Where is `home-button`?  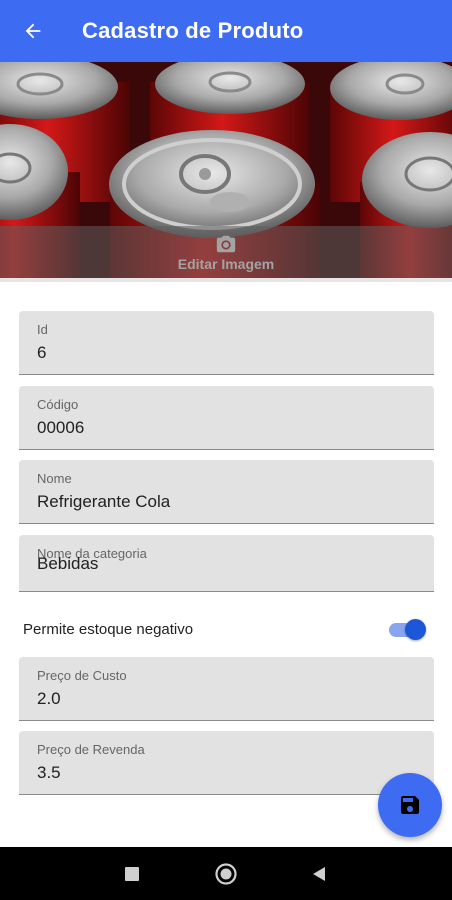 home-button is located at coordinates (226, 874).